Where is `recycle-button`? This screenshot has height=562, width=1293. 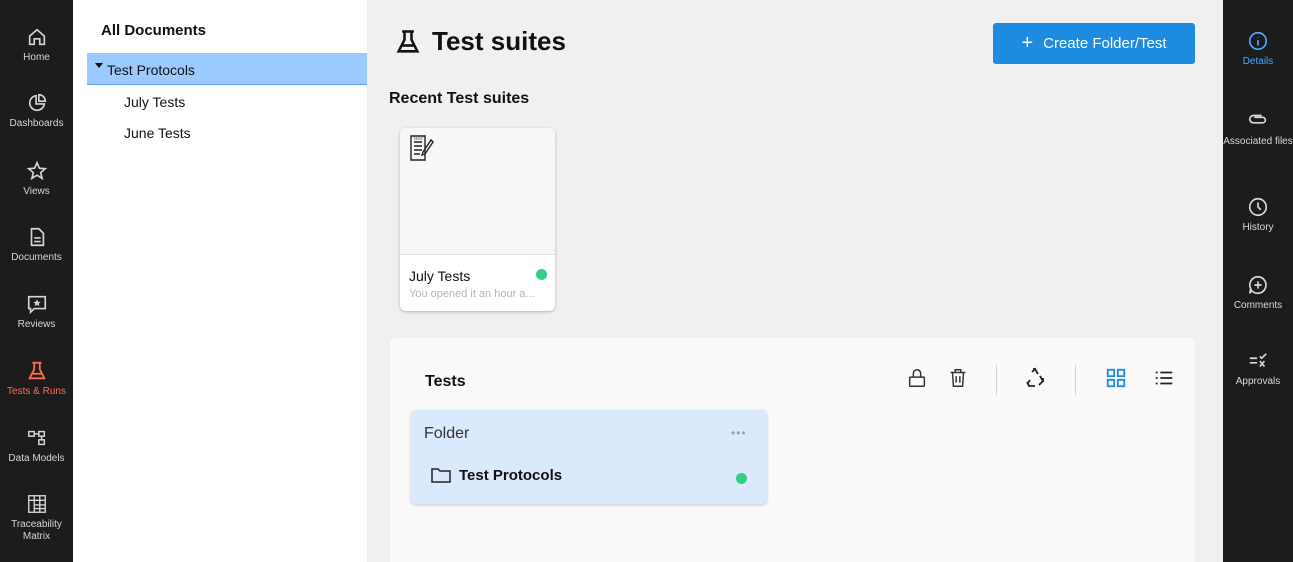 recycle-button is located at coordinates (1035, 378).